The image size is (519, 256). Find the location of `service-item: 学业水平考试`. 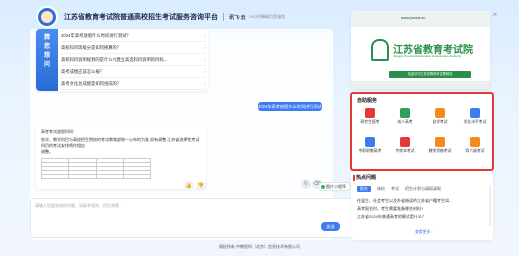

service-item: 学业水平考试 is located at coordinates (475, 116).